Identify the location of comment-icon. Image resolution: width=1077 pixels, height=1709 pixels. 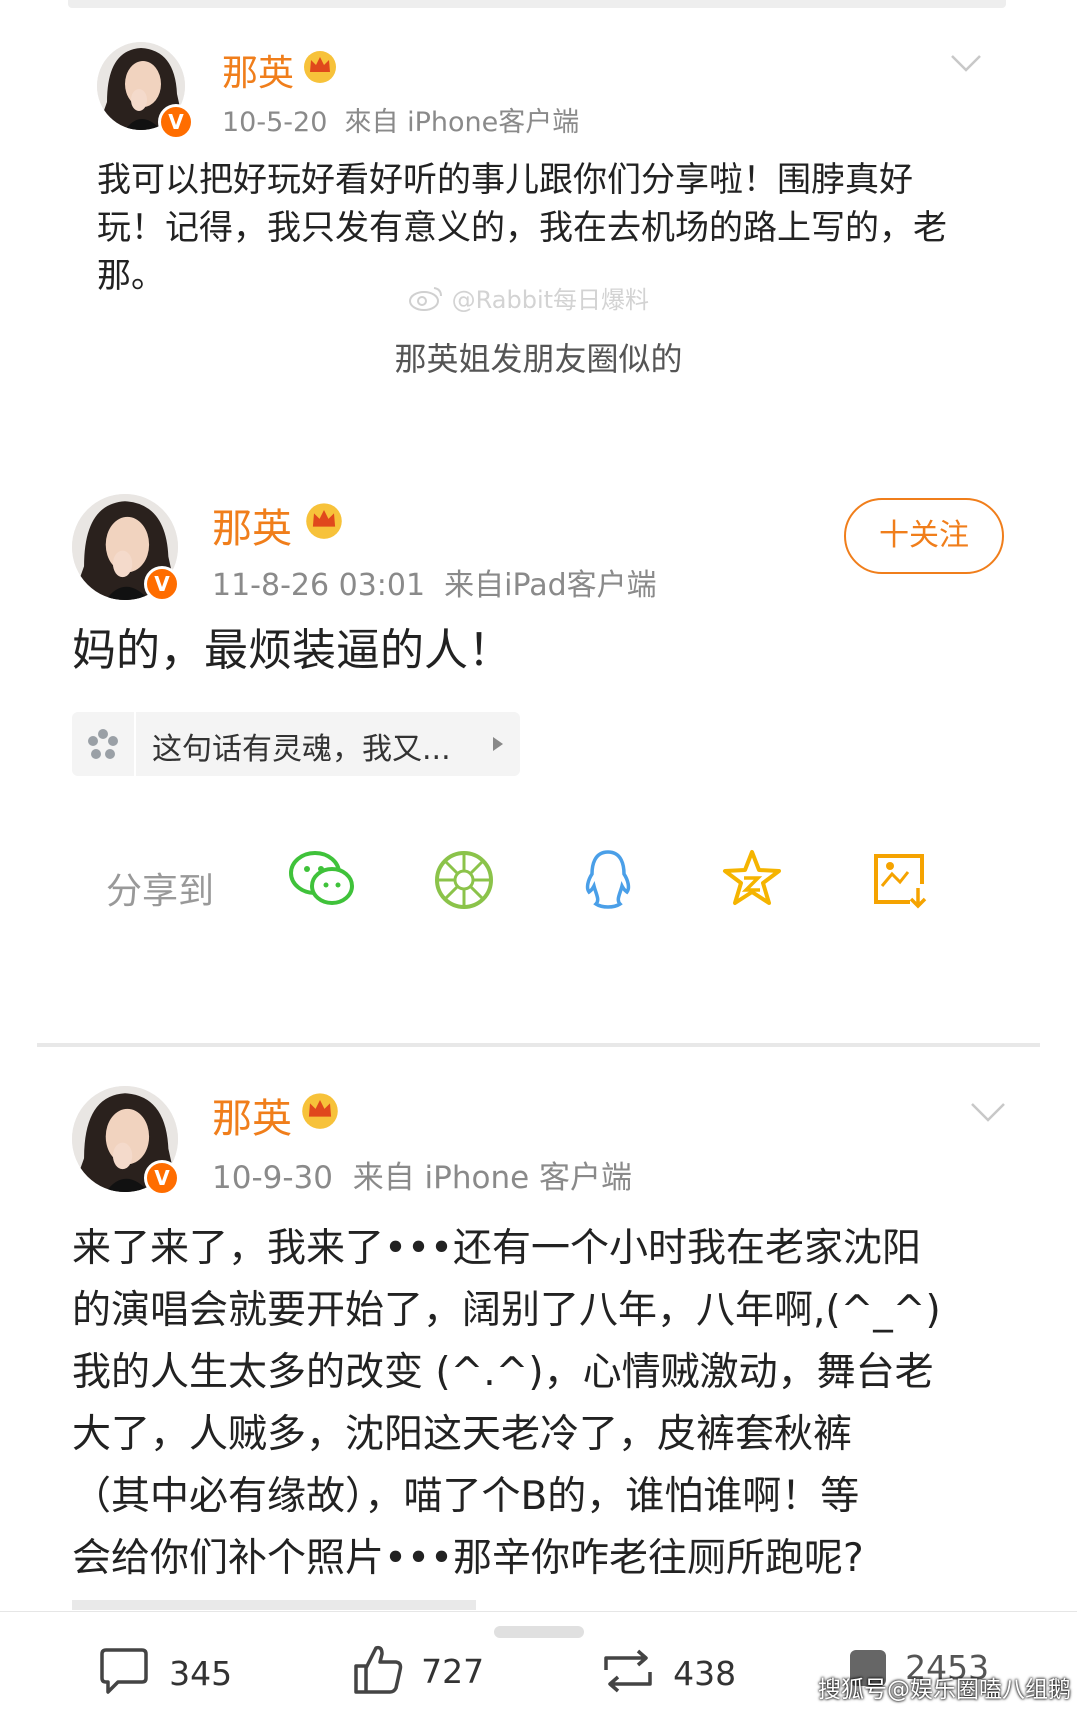
(124, 1673).